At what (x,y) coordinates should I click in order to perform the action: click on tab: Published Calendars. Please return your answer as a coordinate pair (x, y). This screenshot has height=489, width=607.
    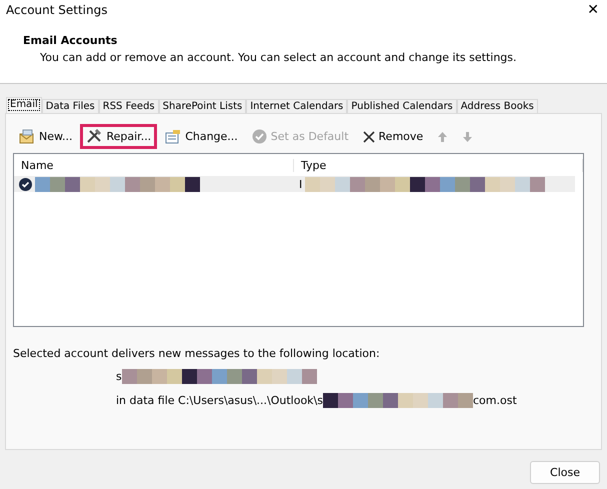
    Looking at the image, I should click on (402, 106).